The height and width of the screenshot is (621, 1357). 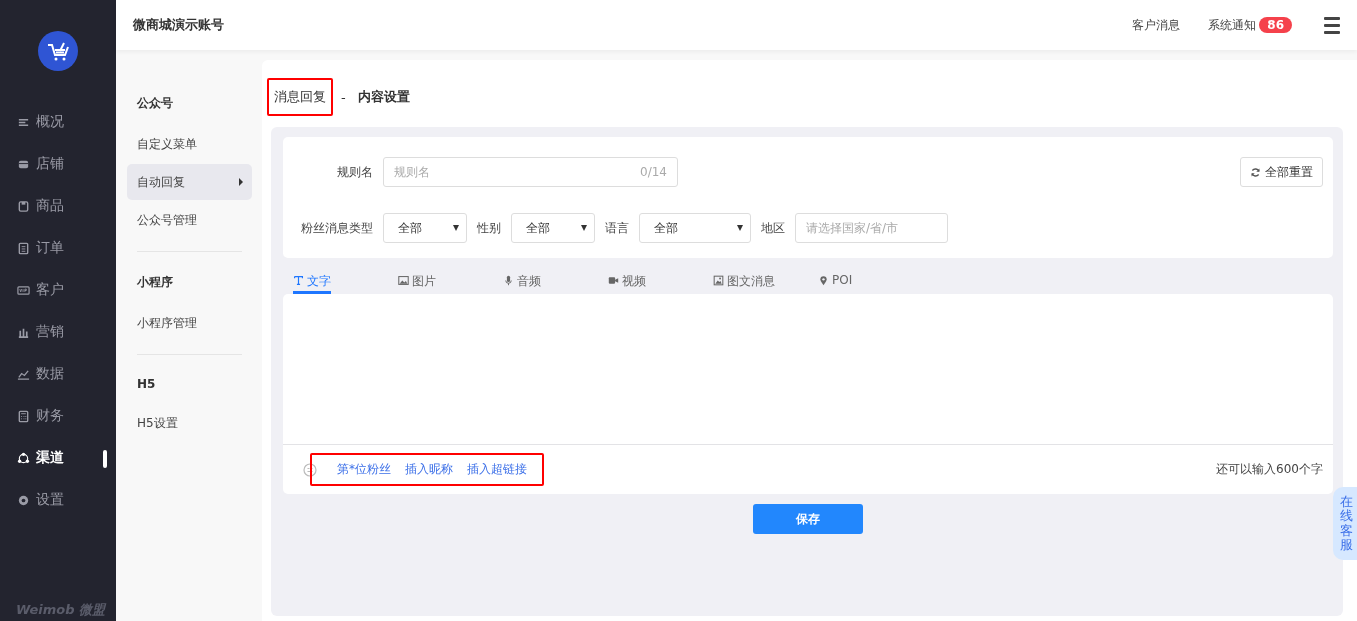 What do you see at coordinates (241, 182) in the screenshot?
I see `caret-icon` at bounding box center [241, 182].